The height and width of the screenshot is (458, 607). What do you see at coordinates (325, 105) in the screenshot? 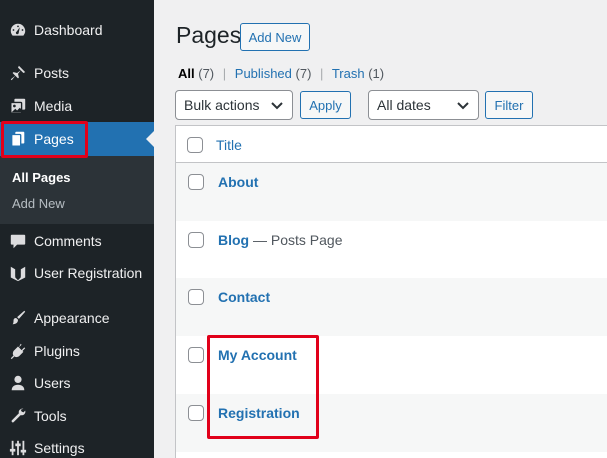
I see `apply-button: Apply` at bounding box center [325, 105].